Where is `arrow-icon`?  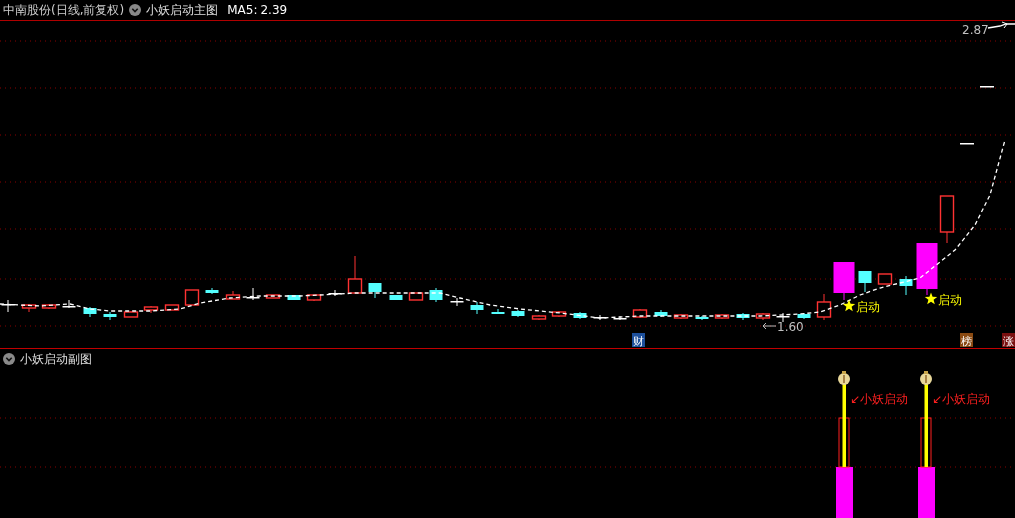
arrow-icon is located at coordinates (769, 326).